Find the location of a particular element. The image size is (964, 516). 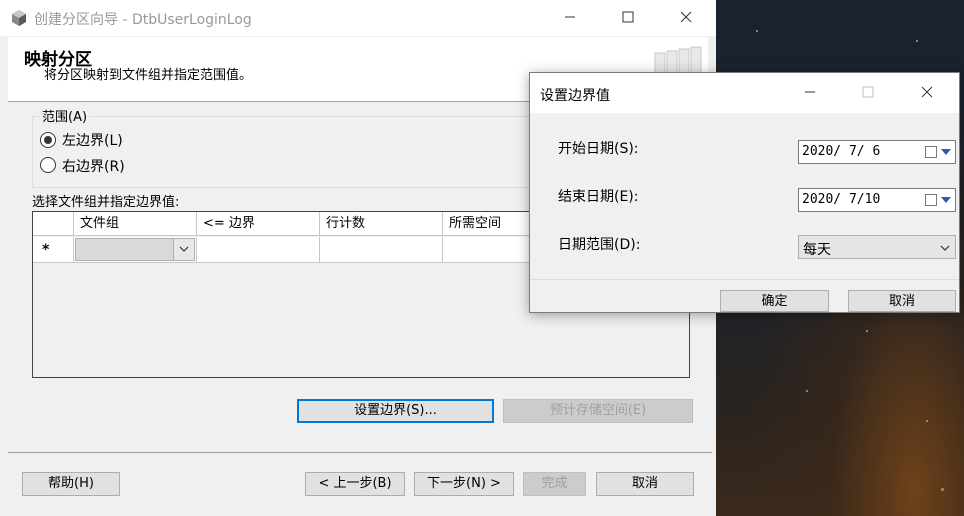

date-range-select: 每天 is located at coordinates (877, 247).